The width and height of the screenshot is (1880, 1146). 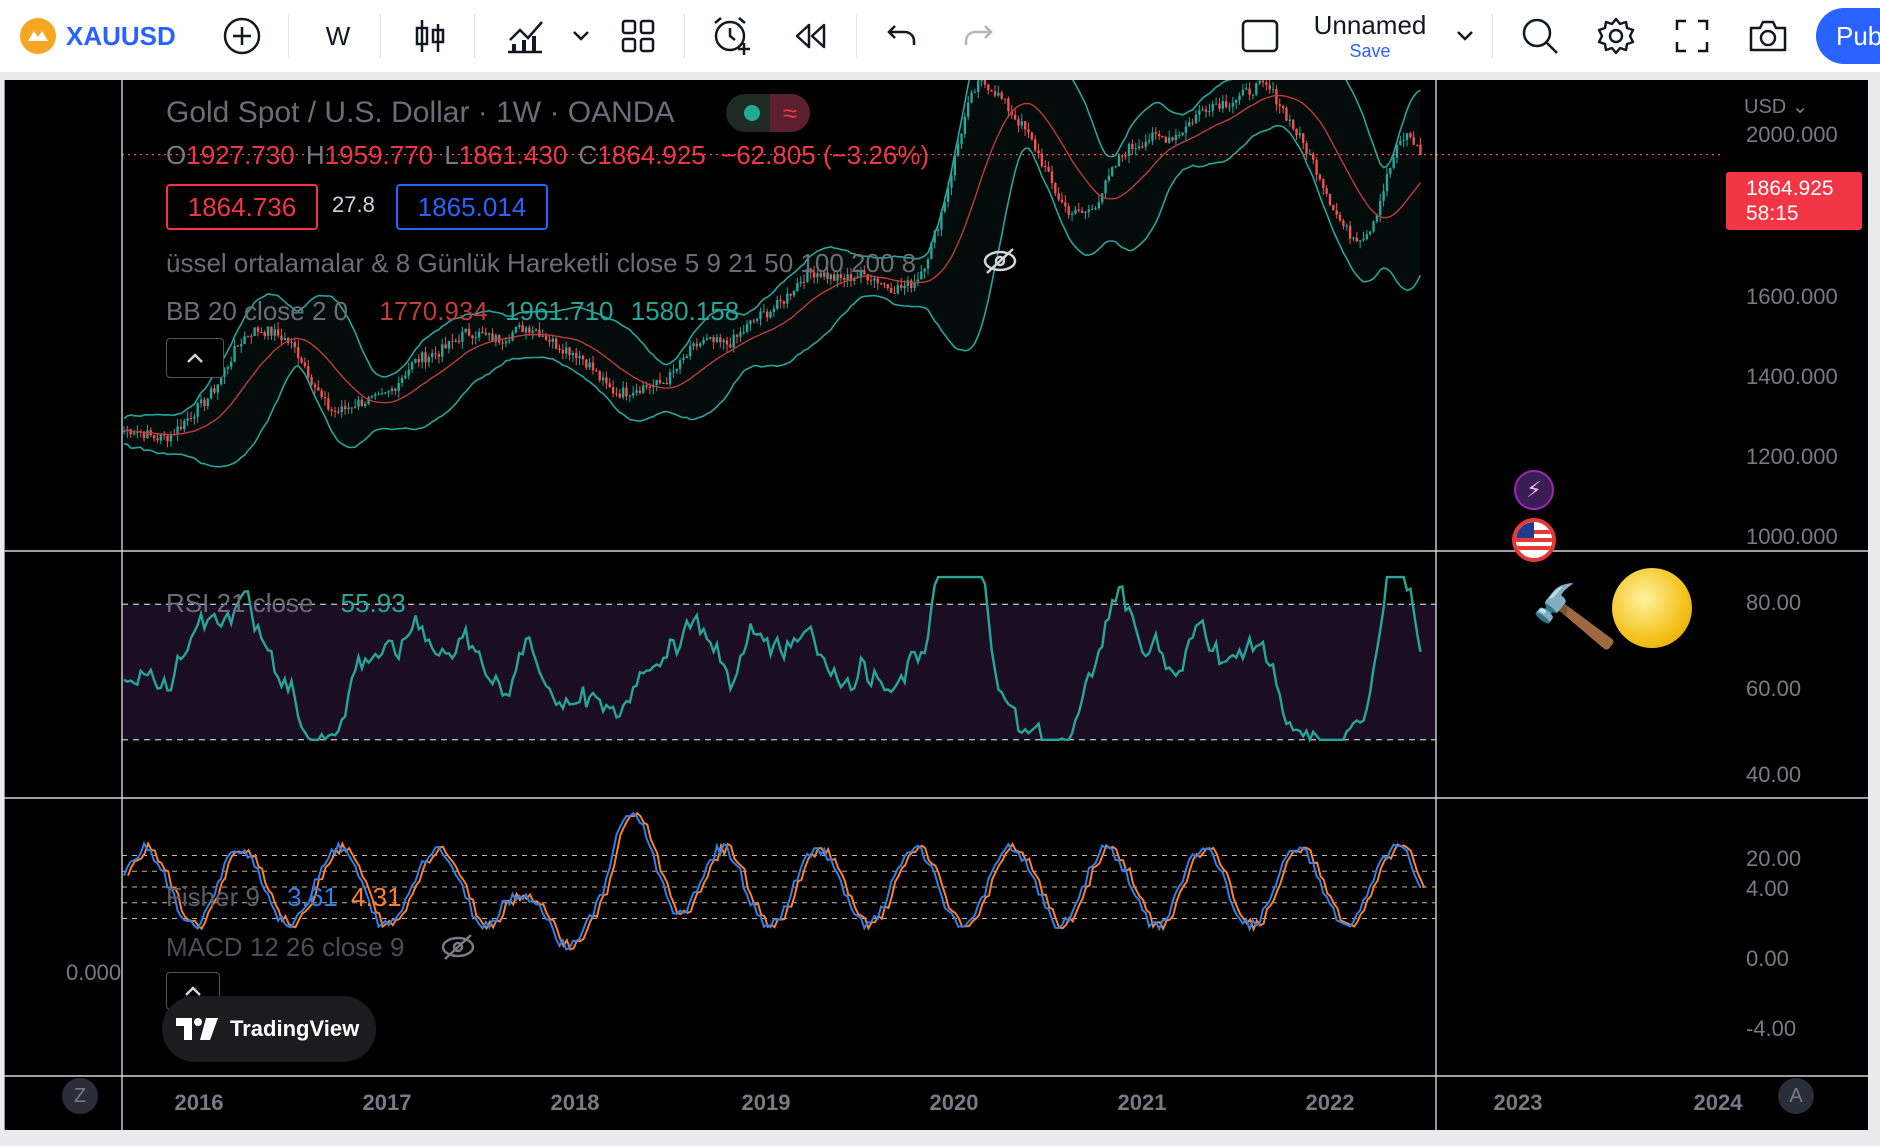 What do you see at coordinates (1260, 36) in the screenshot?
I see `layout-icon` at bounding box center [1260, 36].